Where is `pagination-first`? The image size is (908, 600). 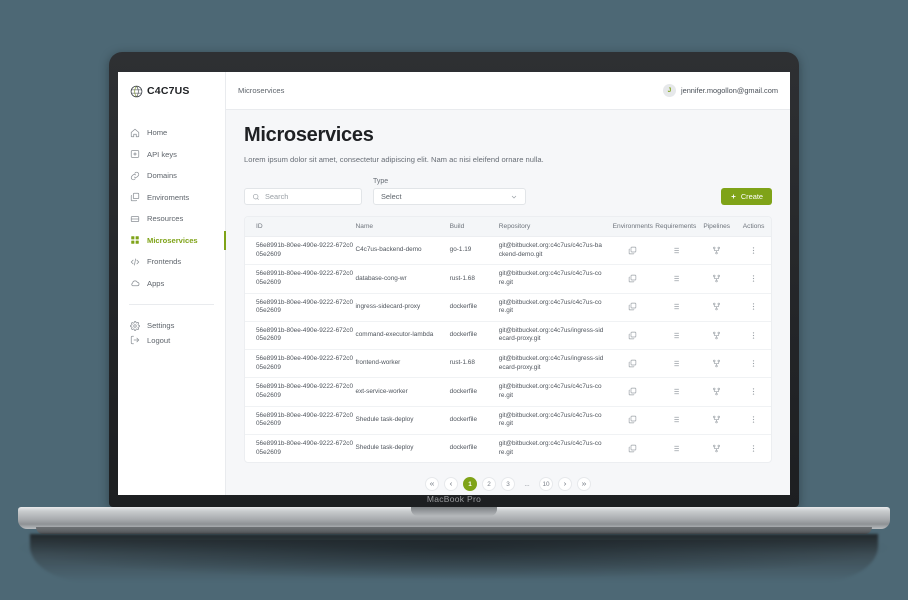
pagination-first is located at coordinates (432, 484).